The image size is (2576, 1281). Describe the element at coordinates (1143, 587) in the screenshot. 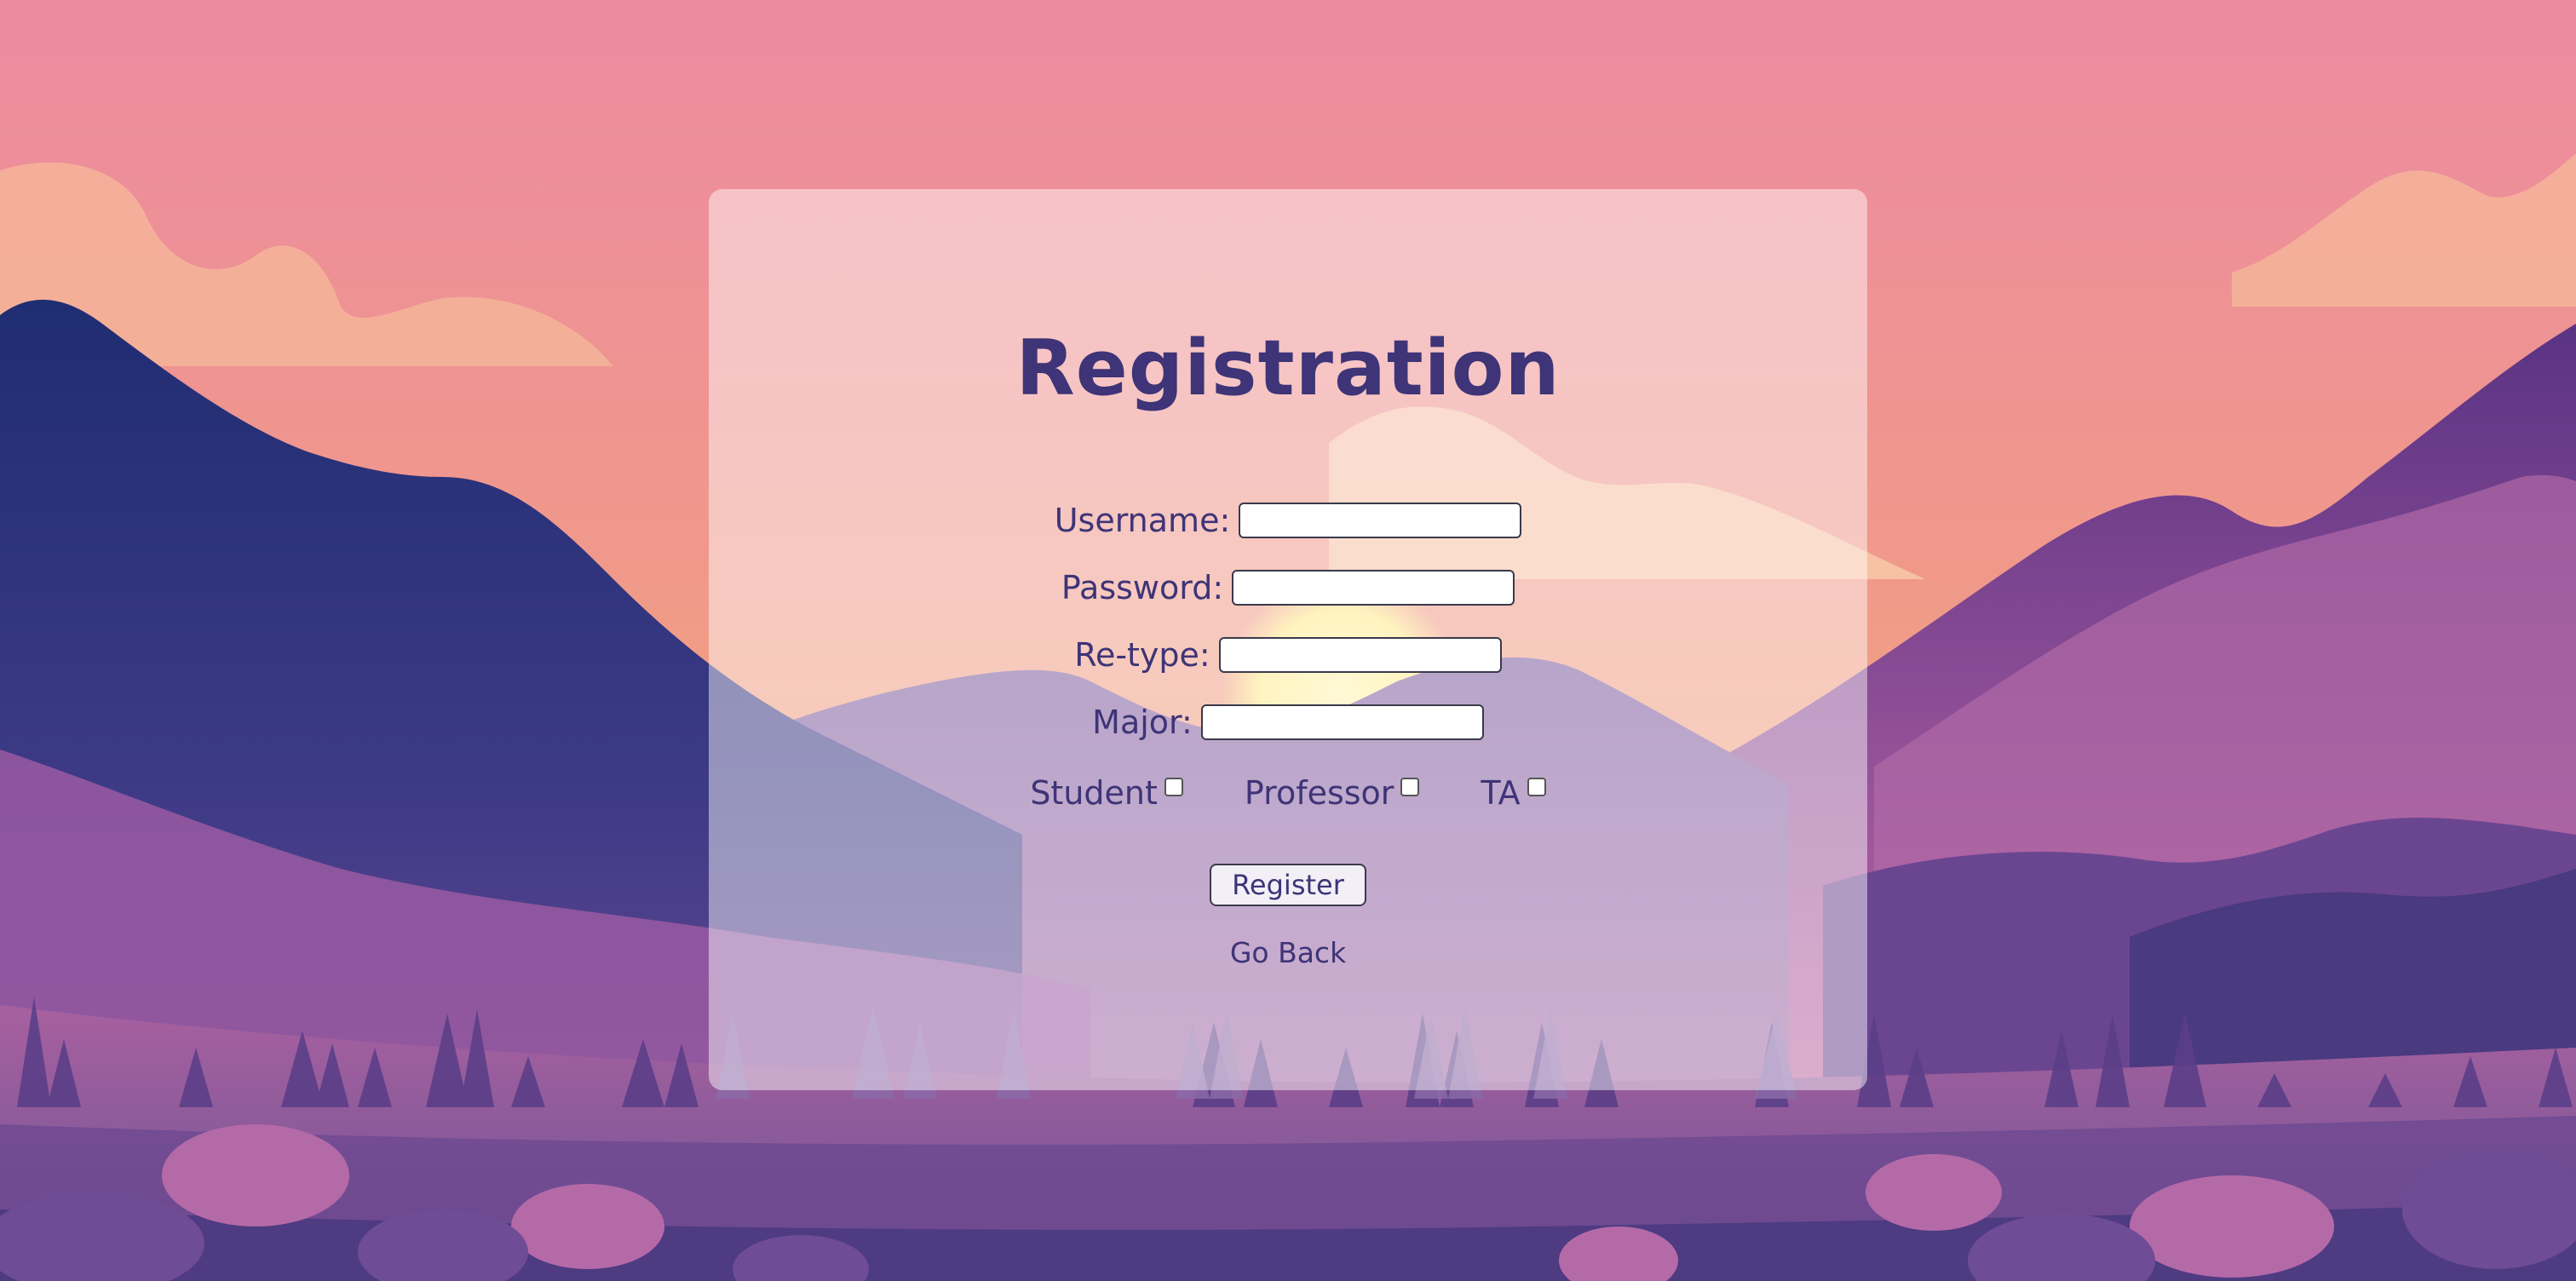

I see `password-label: Password:` at that location.